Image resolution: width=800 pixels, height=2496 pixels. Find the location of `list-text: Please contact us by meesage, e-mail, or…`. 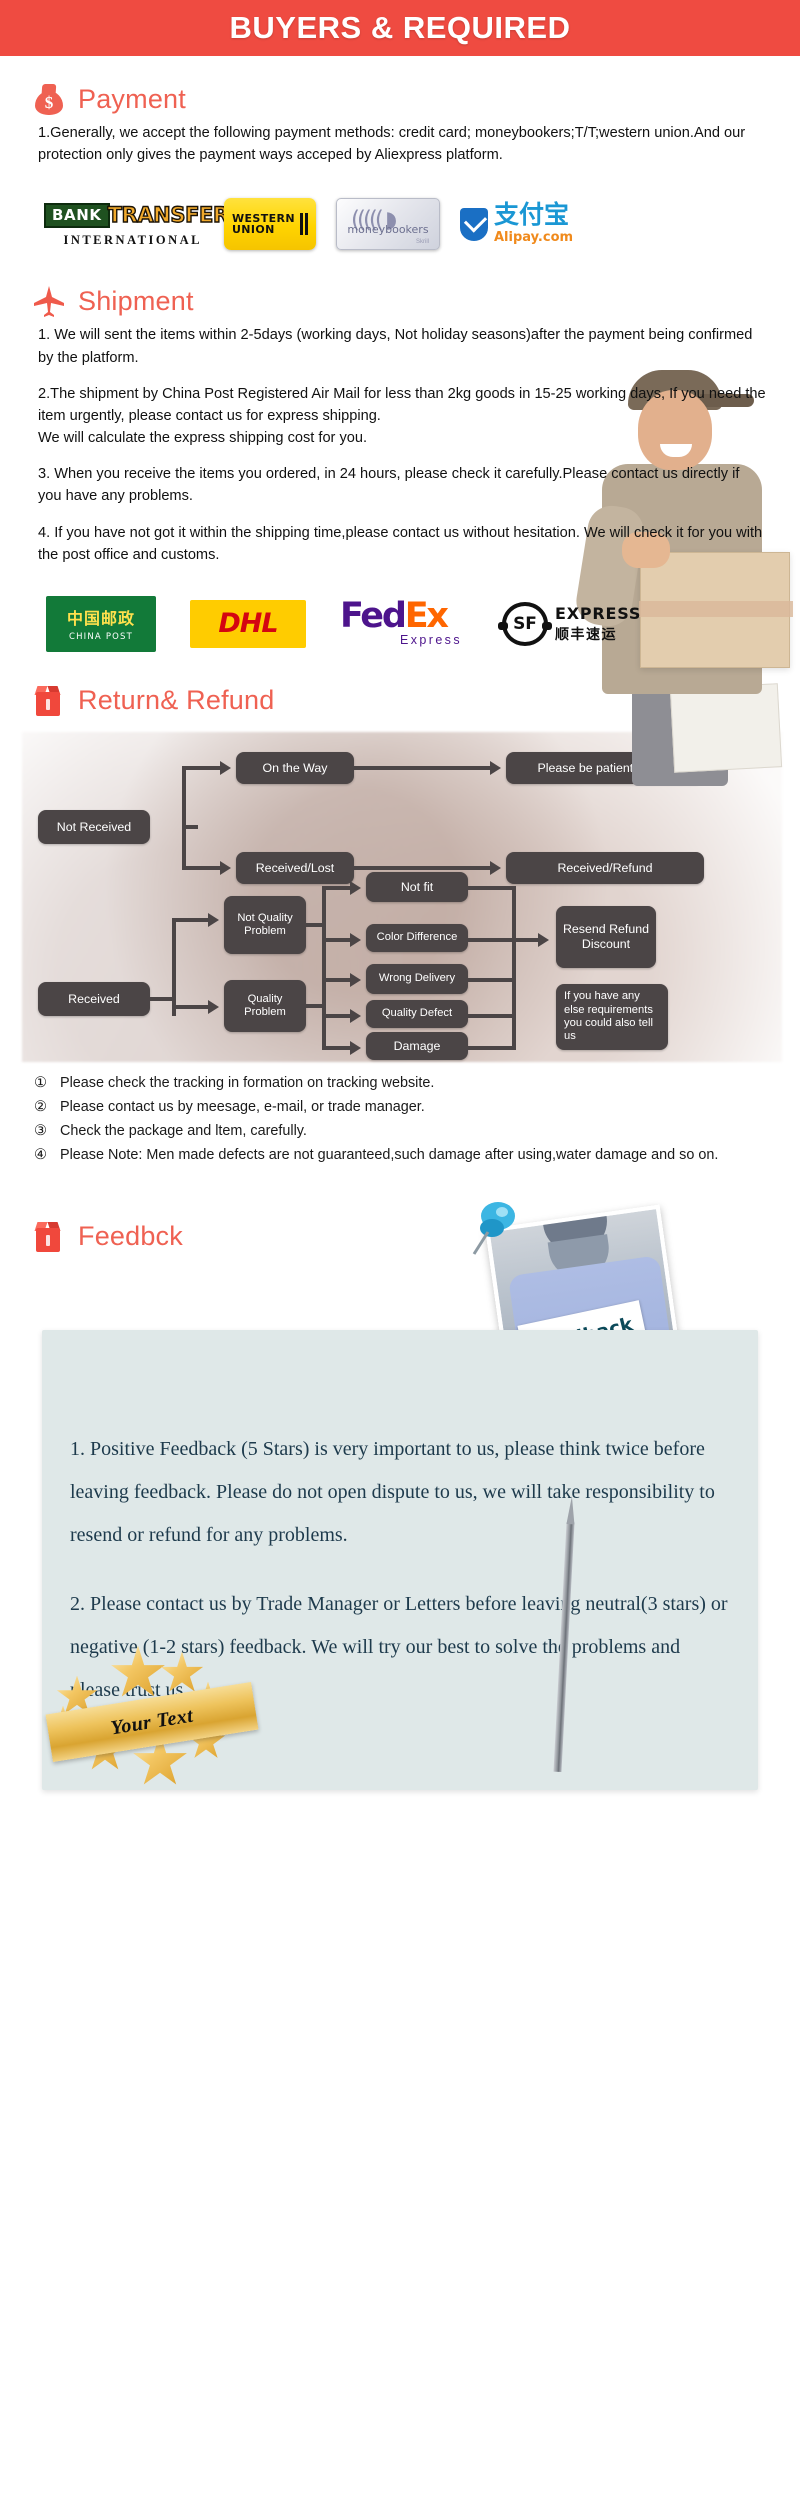

list-text: Please contact us by meesage, e-mail, or… is located at coordinates (242, 1106).